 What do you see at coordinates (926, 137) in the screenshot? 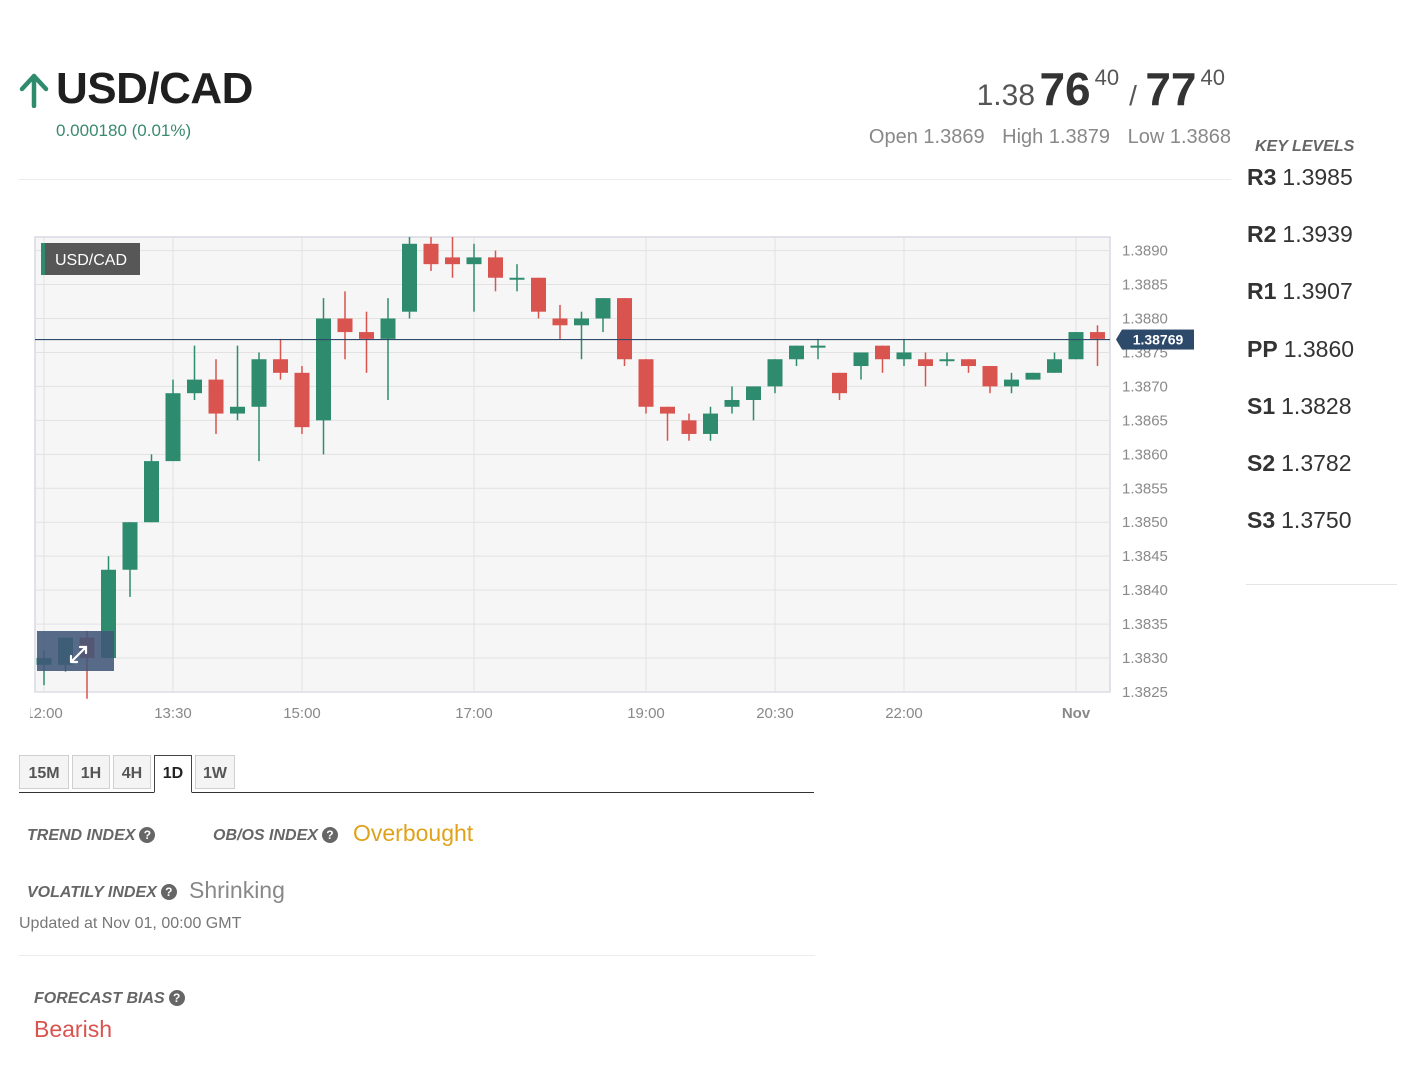
I see `open-value: Open 1.3869` at bounding box center [926, 137].